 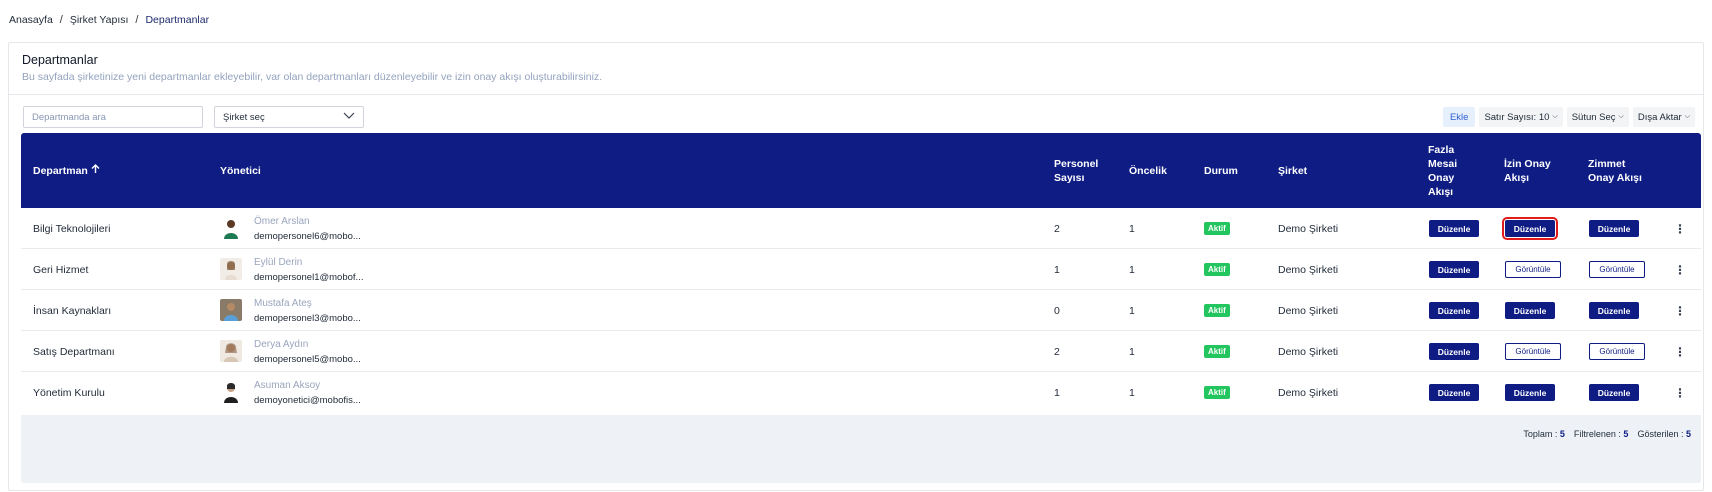 What do you see at coordinates (287, 385) in the screenshot?
I see `manager-name: Asuman Aksoy` at bounding box center [287, 385].